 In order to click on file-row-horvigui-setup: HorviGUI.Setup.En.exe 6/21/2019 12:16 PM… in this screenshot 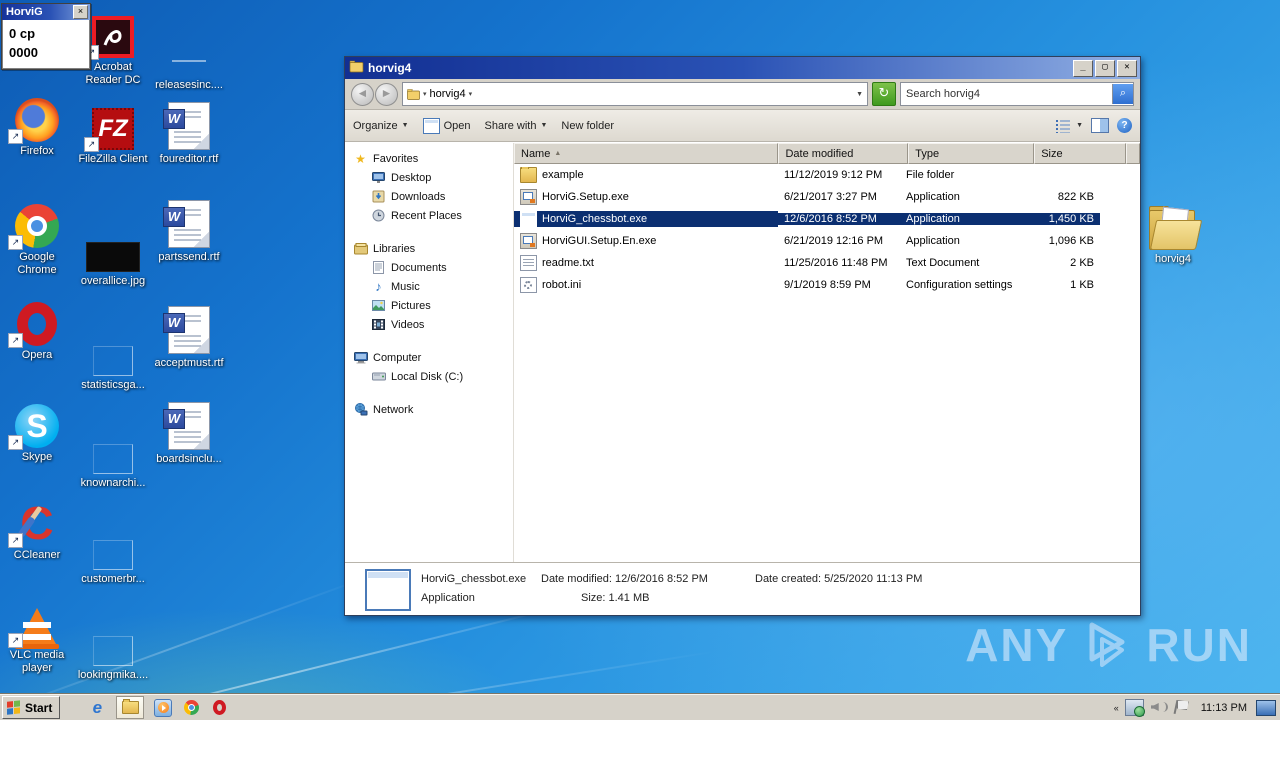, I will do `click(827, 241)`.